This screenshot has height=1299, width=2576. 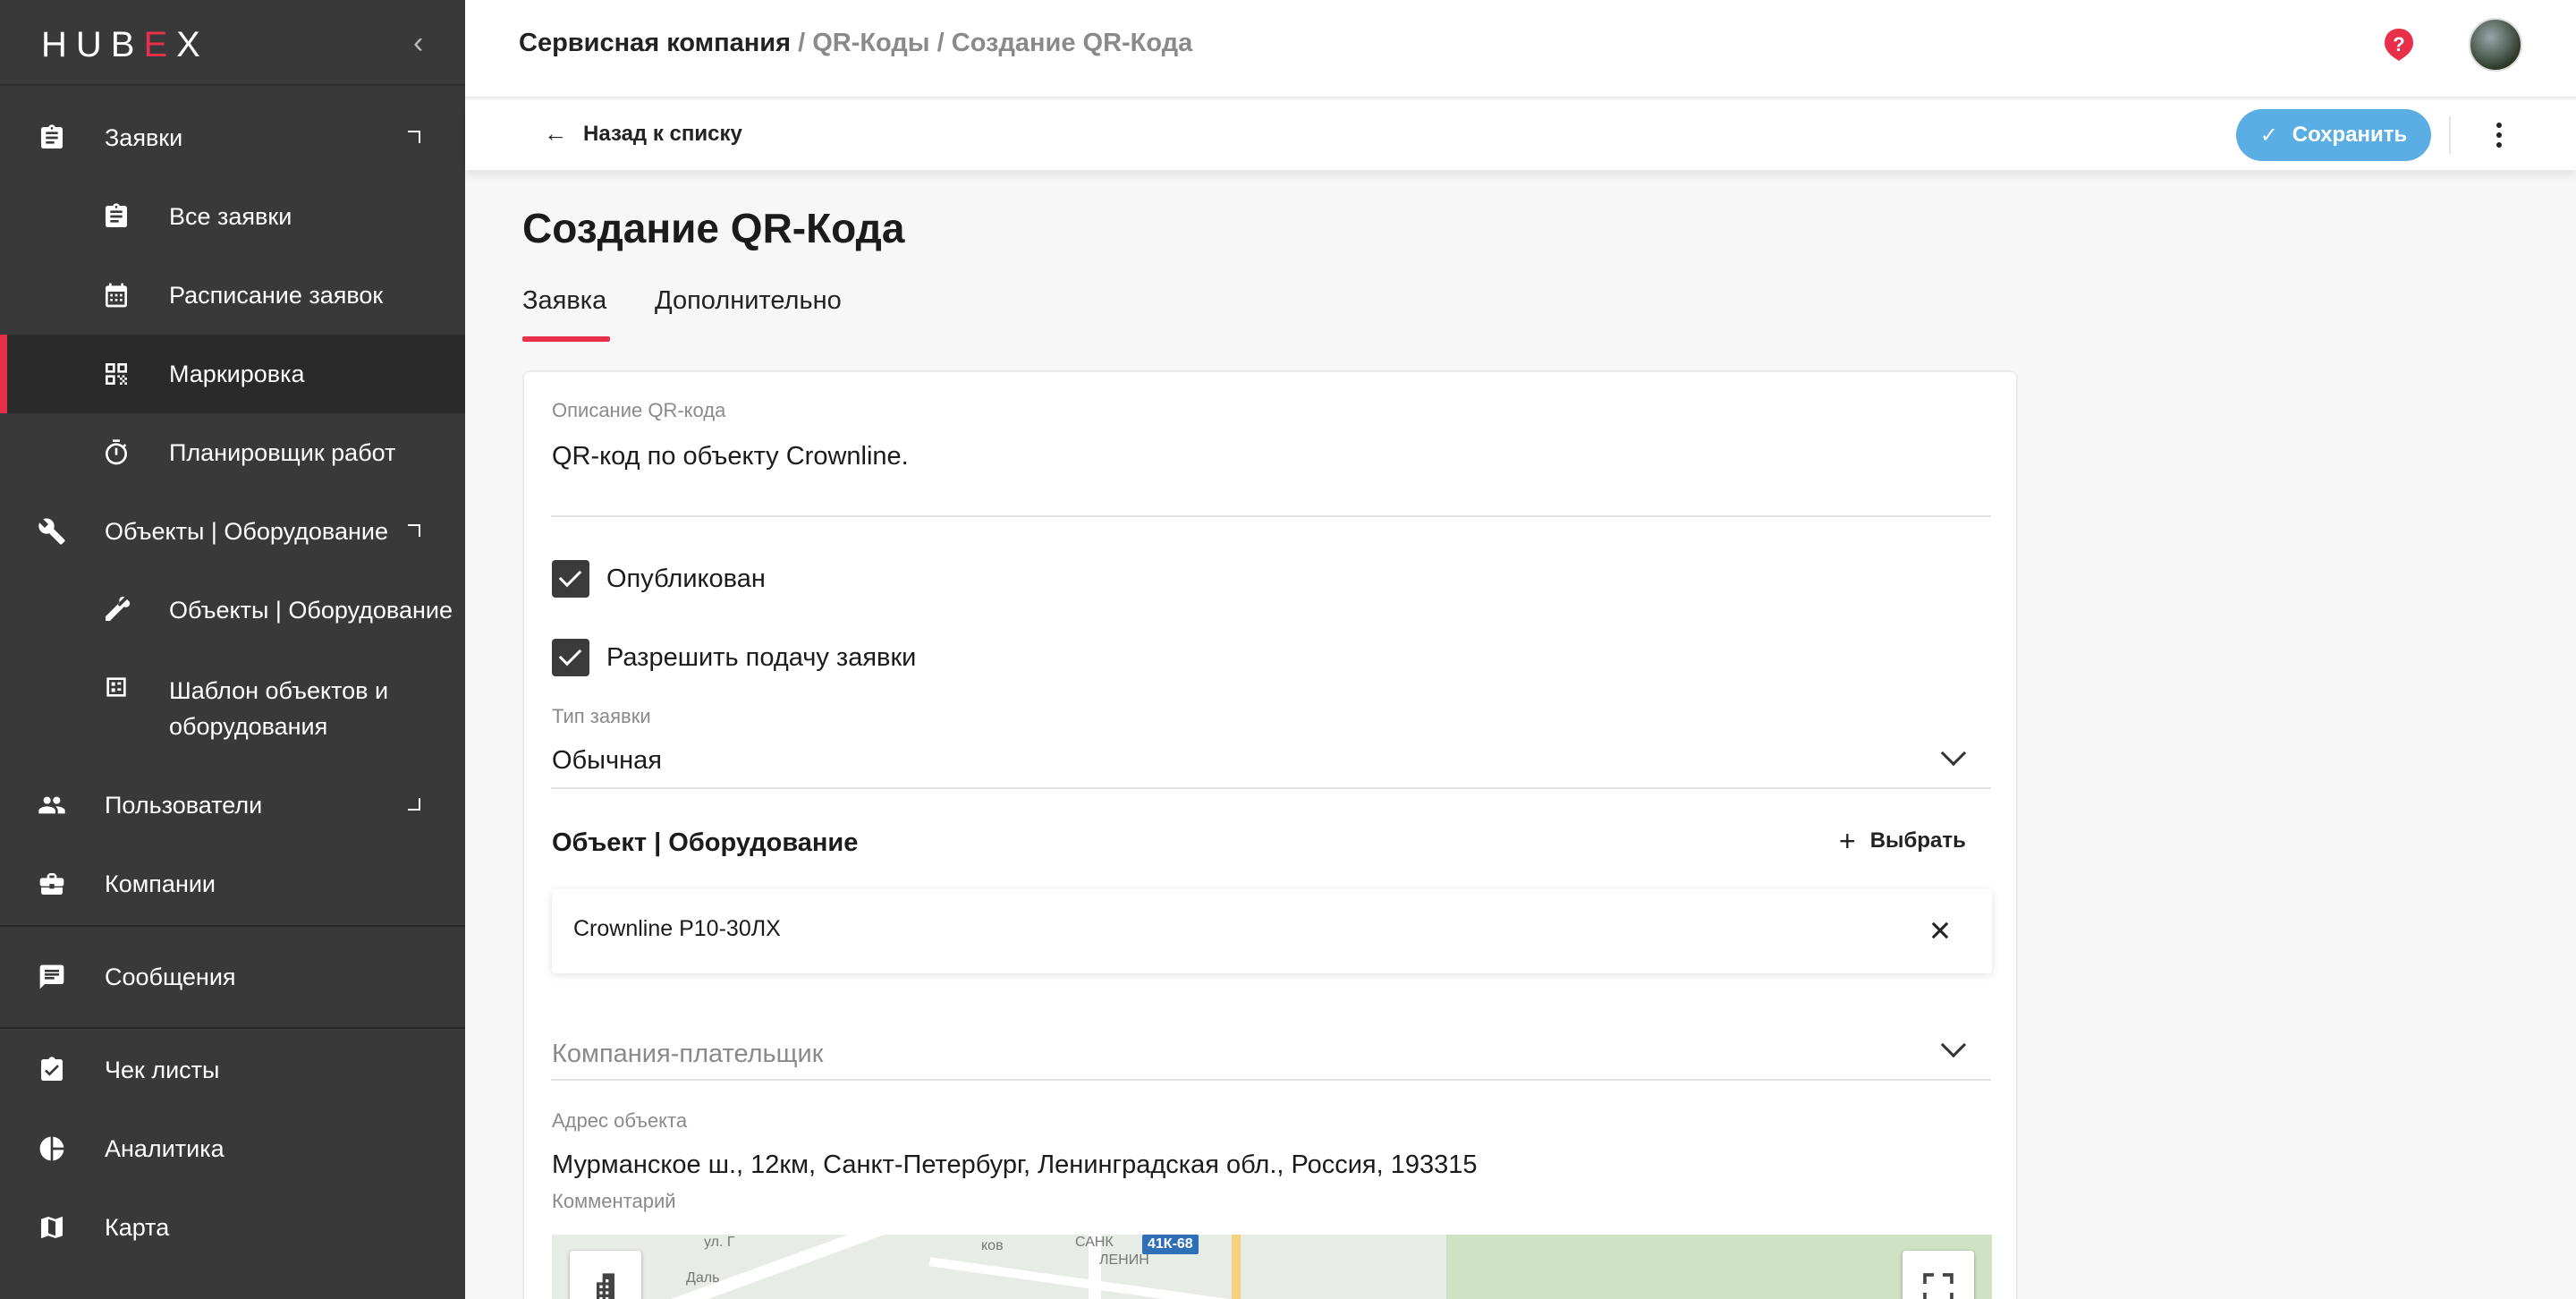 I want to click on sidebar-item-users: Пользователи, so click(x=232, y=805).